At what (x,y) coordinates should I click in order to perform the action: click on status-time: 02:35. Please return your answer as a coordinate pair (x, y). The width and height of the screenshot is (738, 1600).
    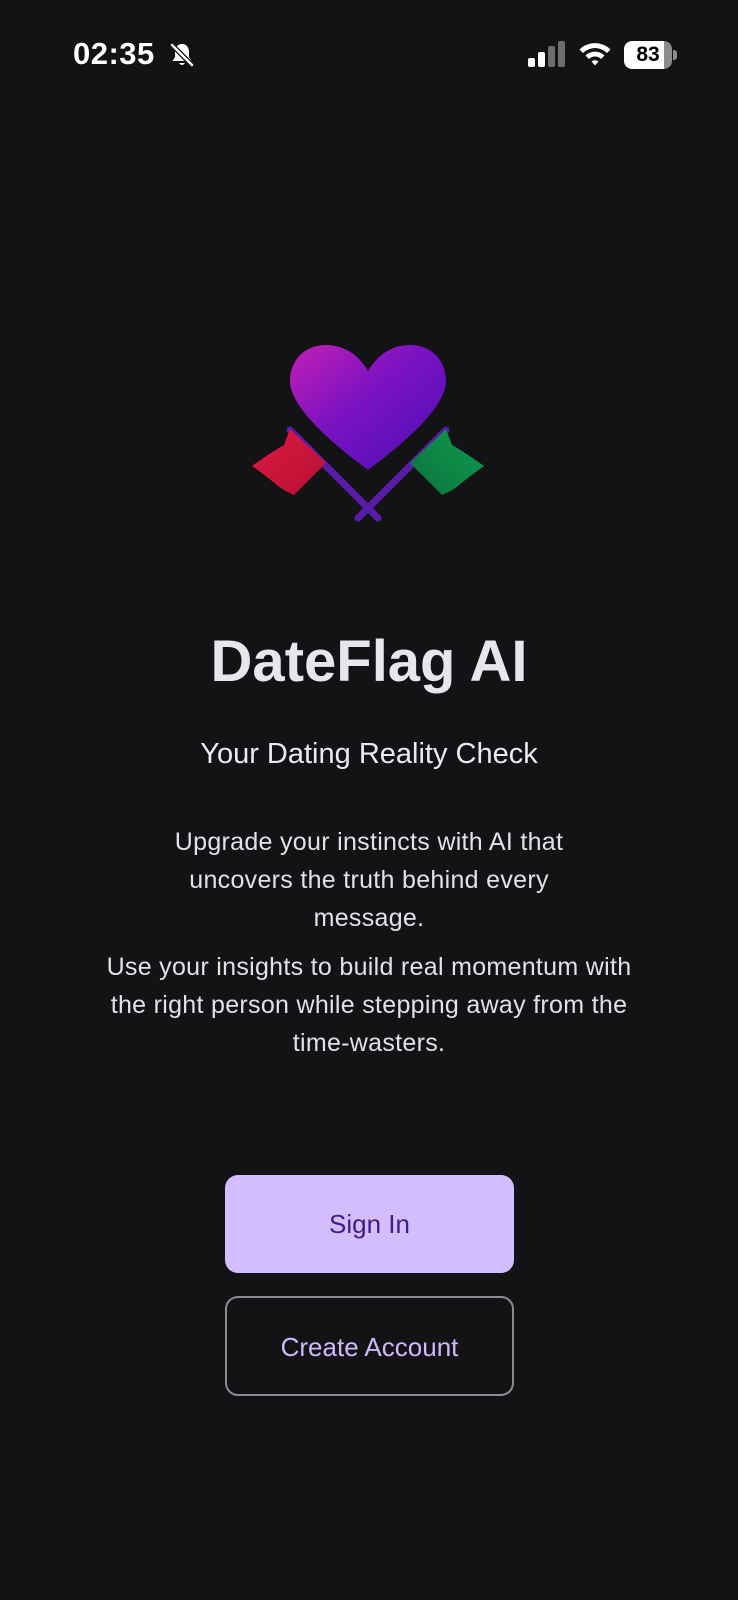
    Looking at the image, I should click on (114, 53).